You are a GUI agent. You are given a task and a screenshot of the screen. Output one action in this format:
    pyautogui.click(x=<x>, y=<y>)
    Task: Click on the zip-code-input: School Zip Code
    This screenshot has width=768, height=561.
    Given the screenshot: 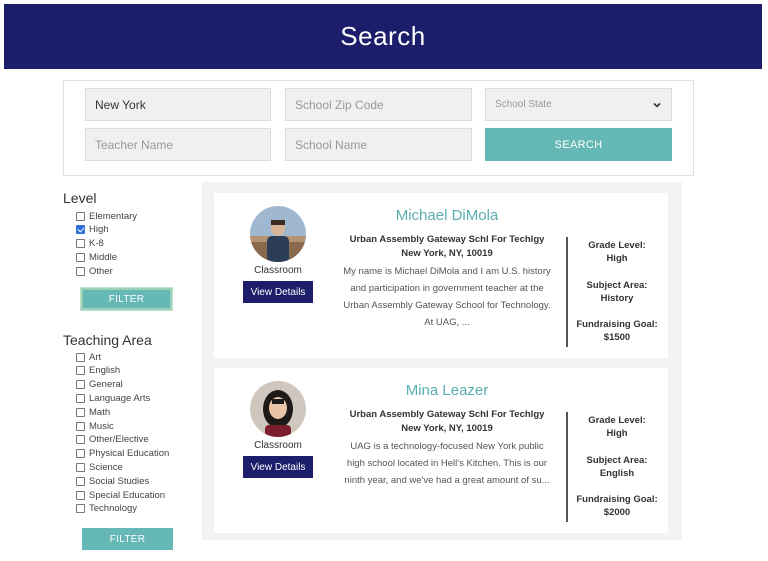 What is the action you would take?
    pyautogui.click(x=378, y=104)
    